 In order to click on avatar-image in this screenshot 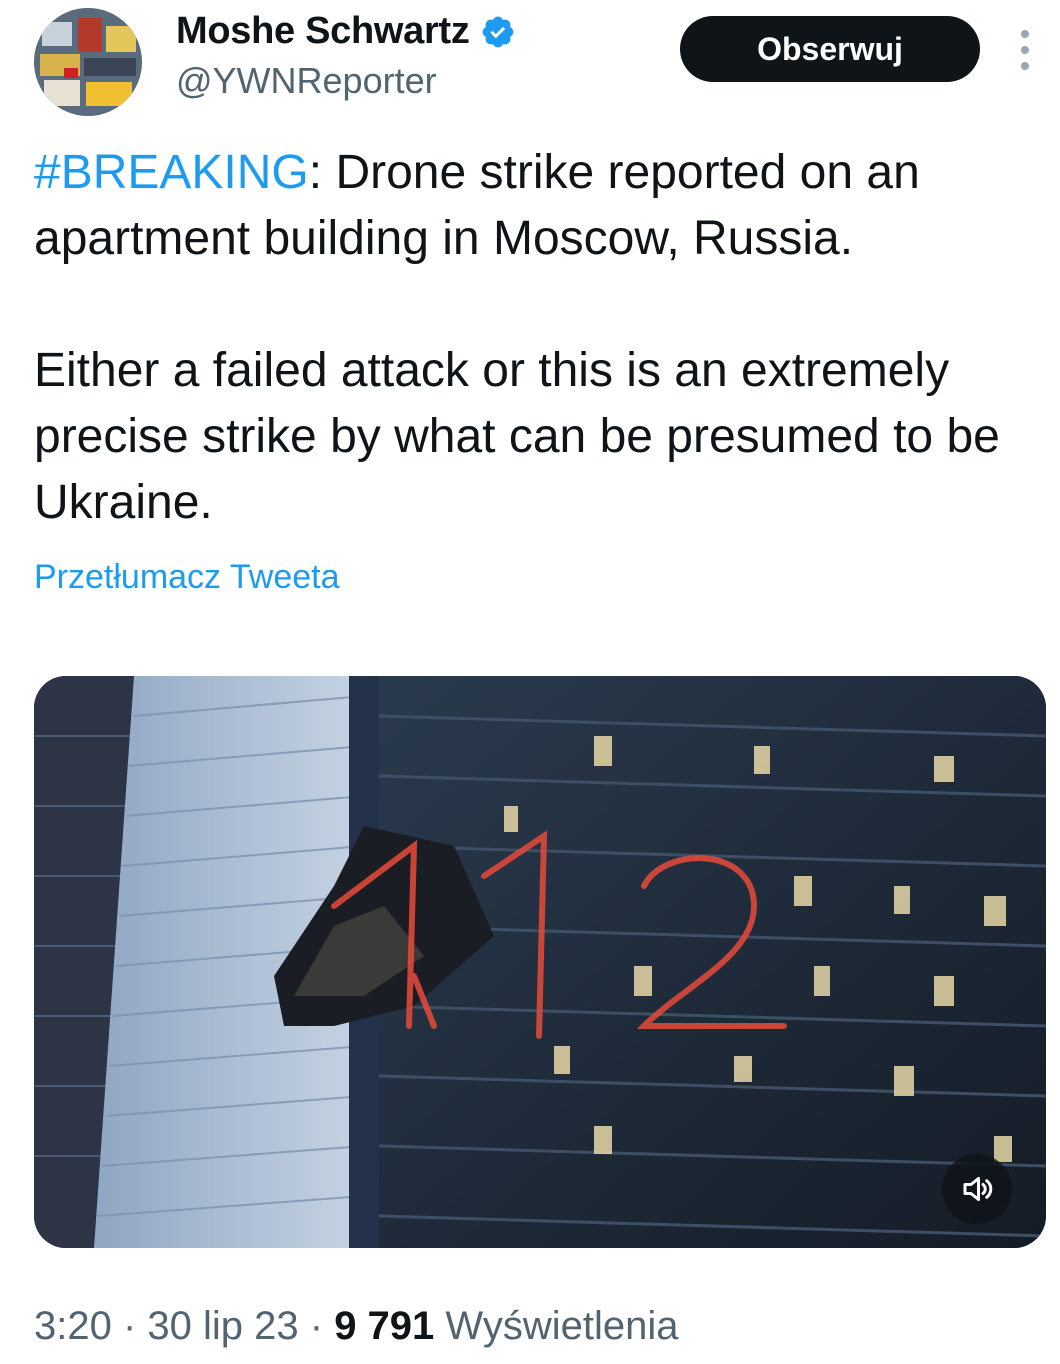, I will do `click(88, 62)`.